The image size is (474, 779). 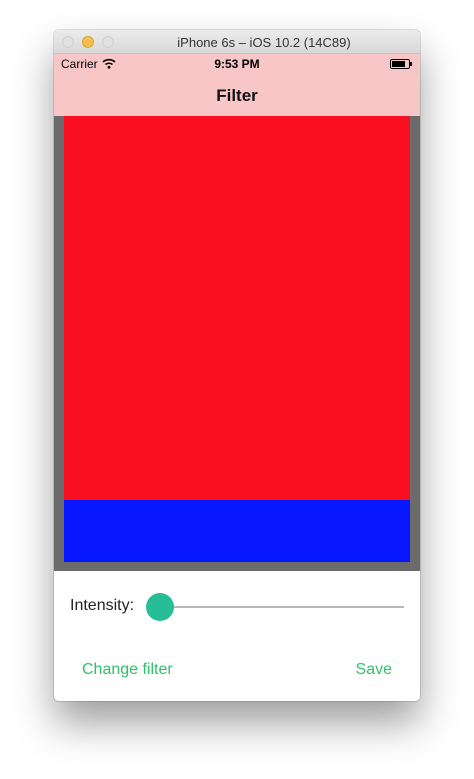 What do you see at coordinates (264, 42) in the screenshot?
I see `window-title: iPhone 6s – iOS 10.2 (14C89)` at bounding box center [264, 42].